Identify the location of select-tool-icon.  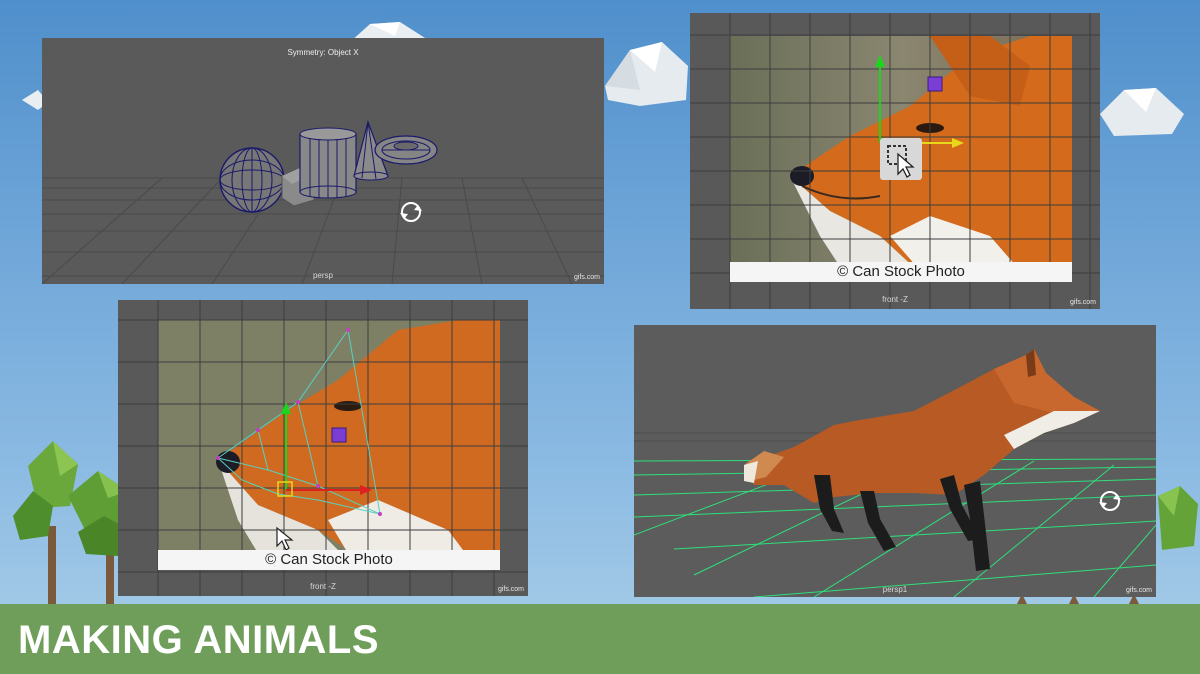
(901, 159).